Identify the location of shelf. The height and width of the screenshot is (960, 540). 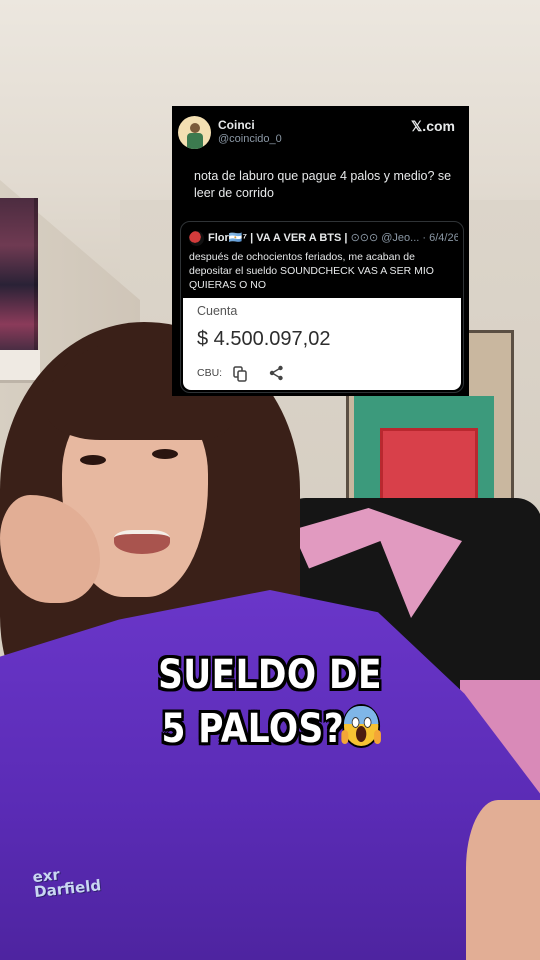
(20, 366).